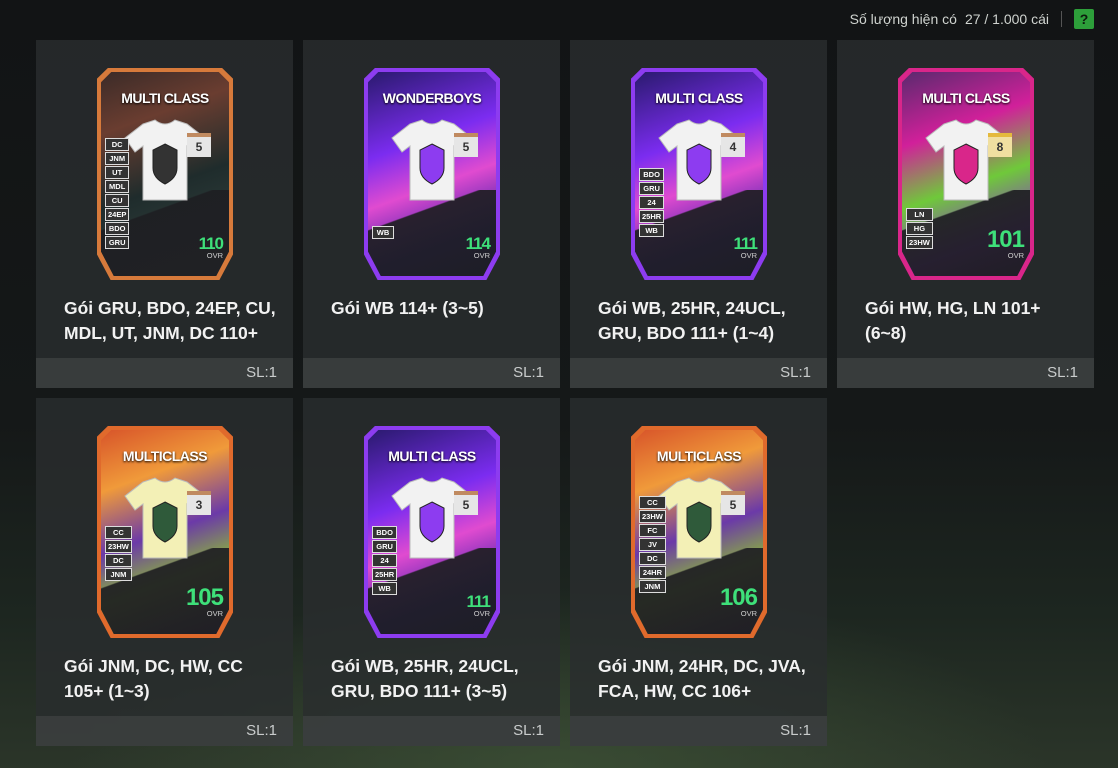 The height and width of the screenshot is (768, 1118). I want to click on pack-name: Gói JNM, DC, HW, CC 105+ (1~3), so click(153, 678).